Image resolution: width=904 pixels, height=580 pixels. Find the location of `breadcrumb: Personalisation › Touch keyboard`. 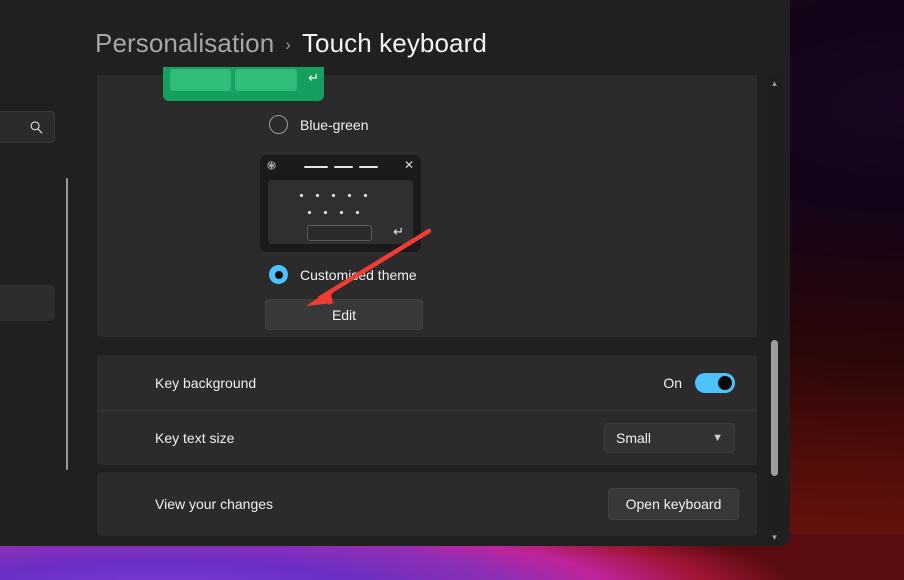

breadcrumb: Personalisation › Touch keyboard is located at coordinates (291, 43).